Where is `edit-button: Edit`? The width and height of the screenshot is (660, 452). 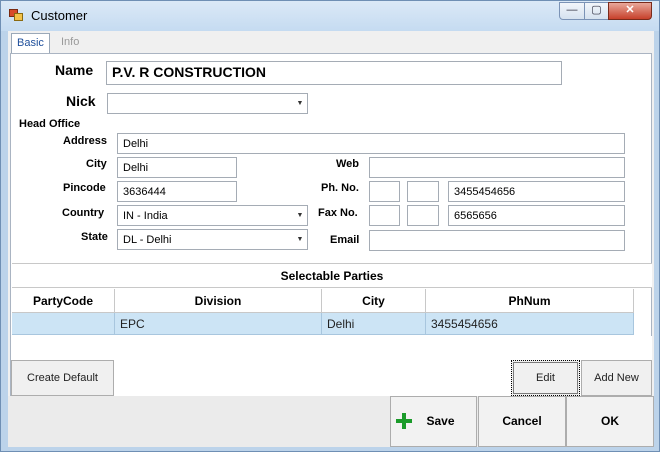
edit-button: Edit is located at coordinates (545, 378).